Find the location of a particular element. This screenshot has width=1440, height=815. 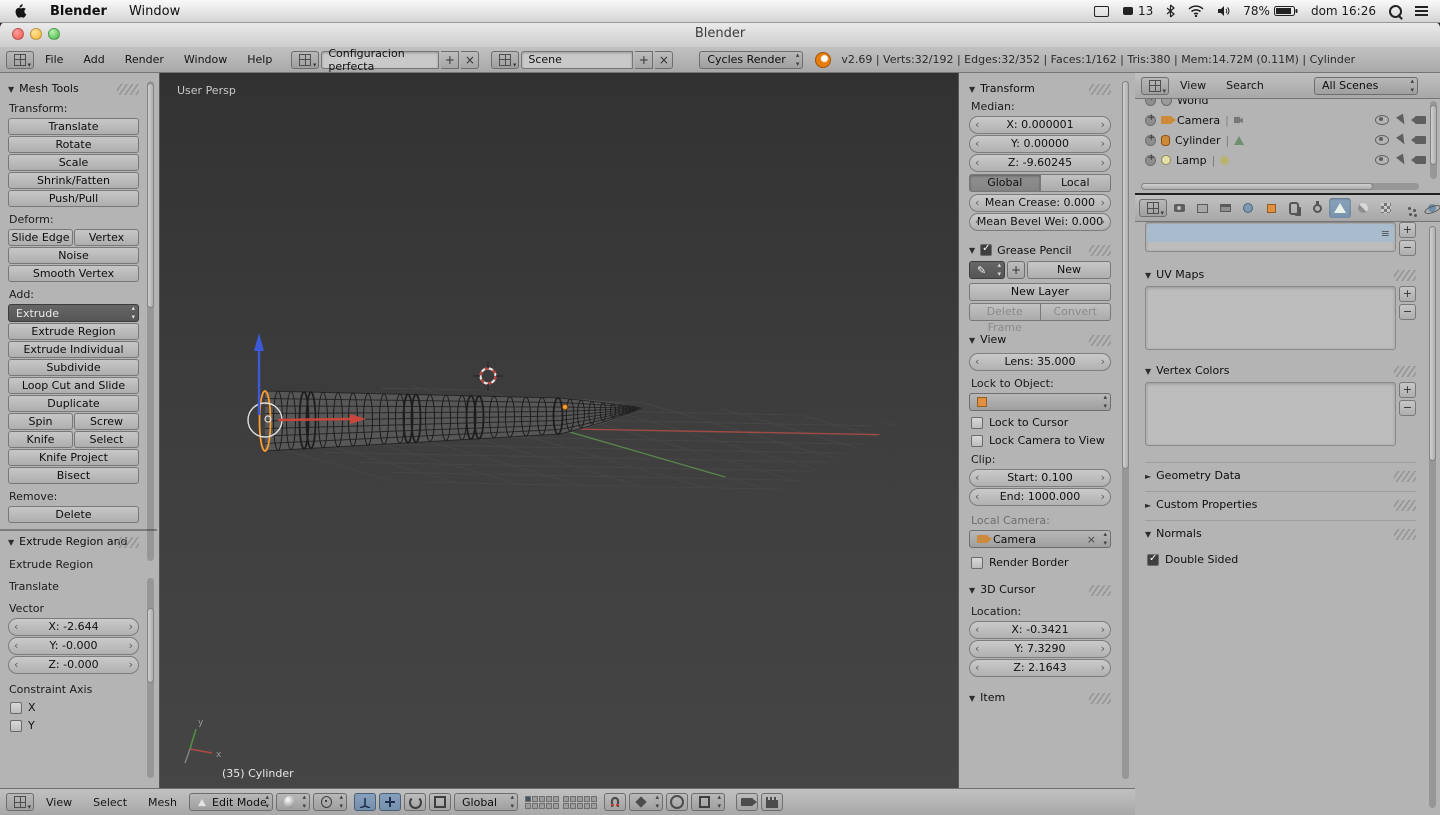

properties-scrollbar is located at coordinates (1432, 517).